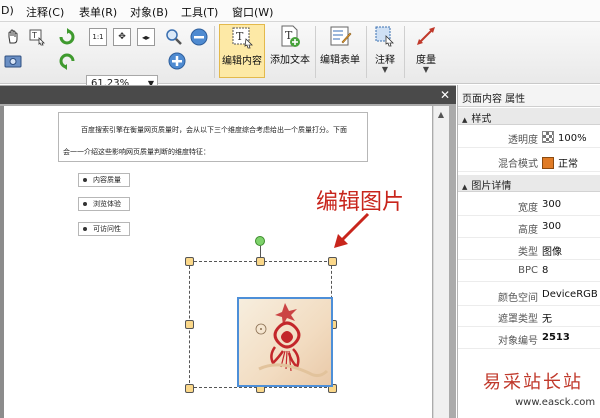 Image resolution: width=600 pixels, height=418 pixels. What do you see at coordinates (529, 295) in the screenshot?
I see `property-row-color-space: 颜色空间 DeviceRGB` at bounding box center [529, 295].